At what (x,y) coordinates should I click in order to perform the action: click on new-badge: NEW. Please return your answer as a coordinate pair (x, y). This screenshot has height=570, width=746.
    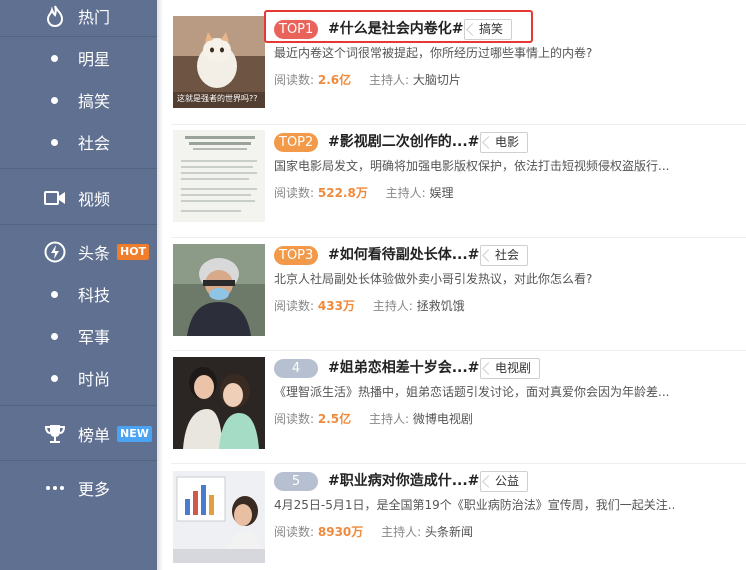
    Looking at the image, I should click on (134, 434).